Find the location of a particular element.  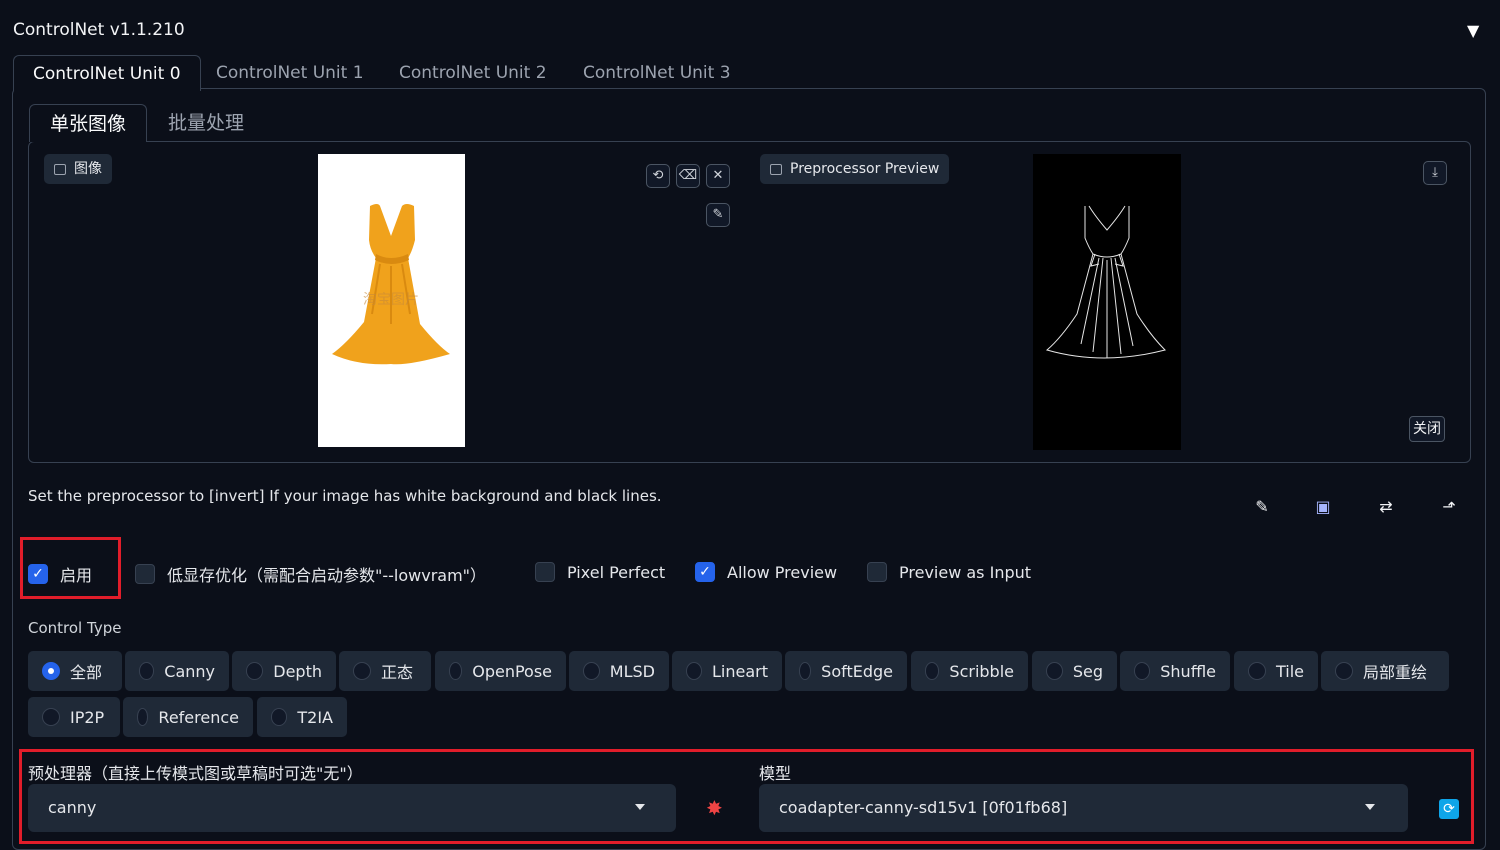

control-type-ip2p: IP2P is located at coordinates (74, 717).